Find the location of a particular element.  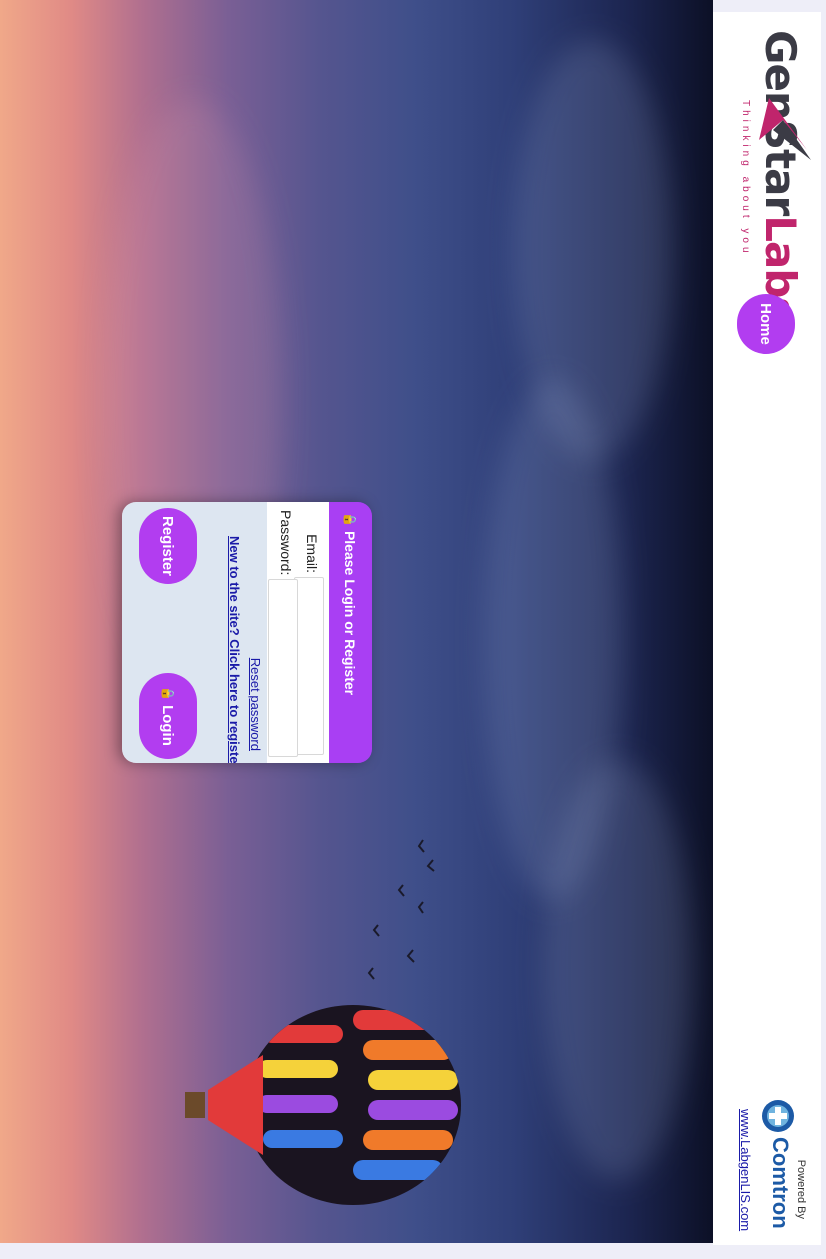

password-row: Password: is located at coordinates (283, 634).